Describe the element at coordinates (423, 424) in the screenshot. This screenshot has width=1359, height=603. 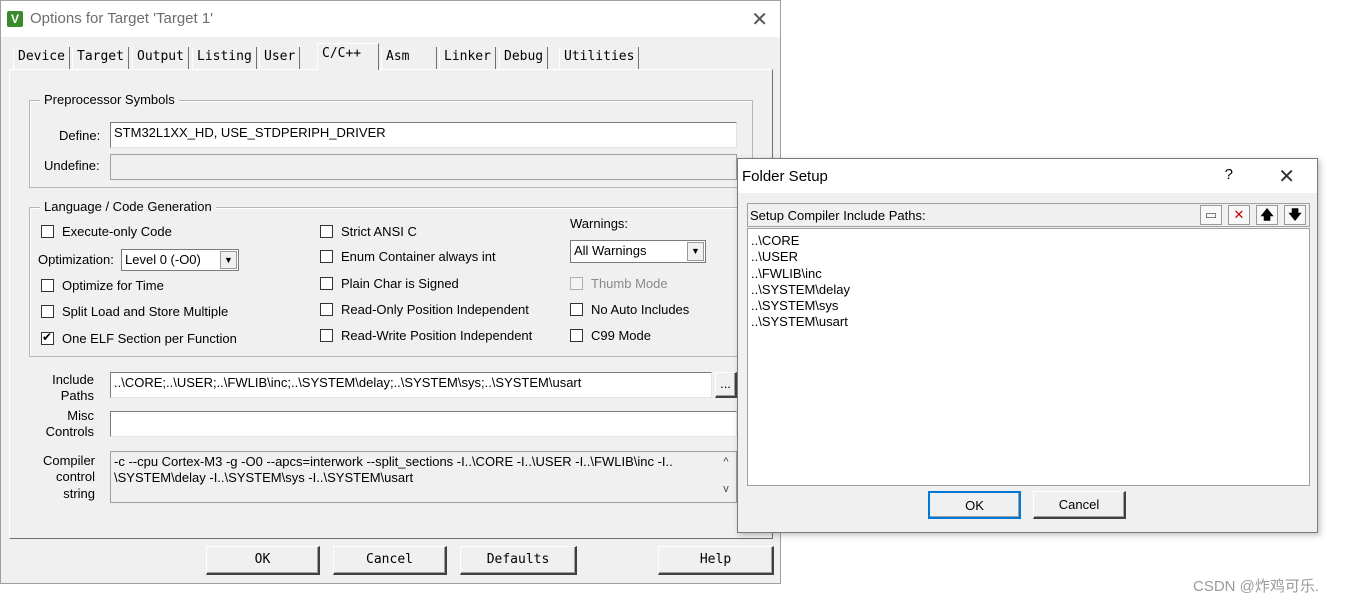
I see `misc-controls-input` at that location.